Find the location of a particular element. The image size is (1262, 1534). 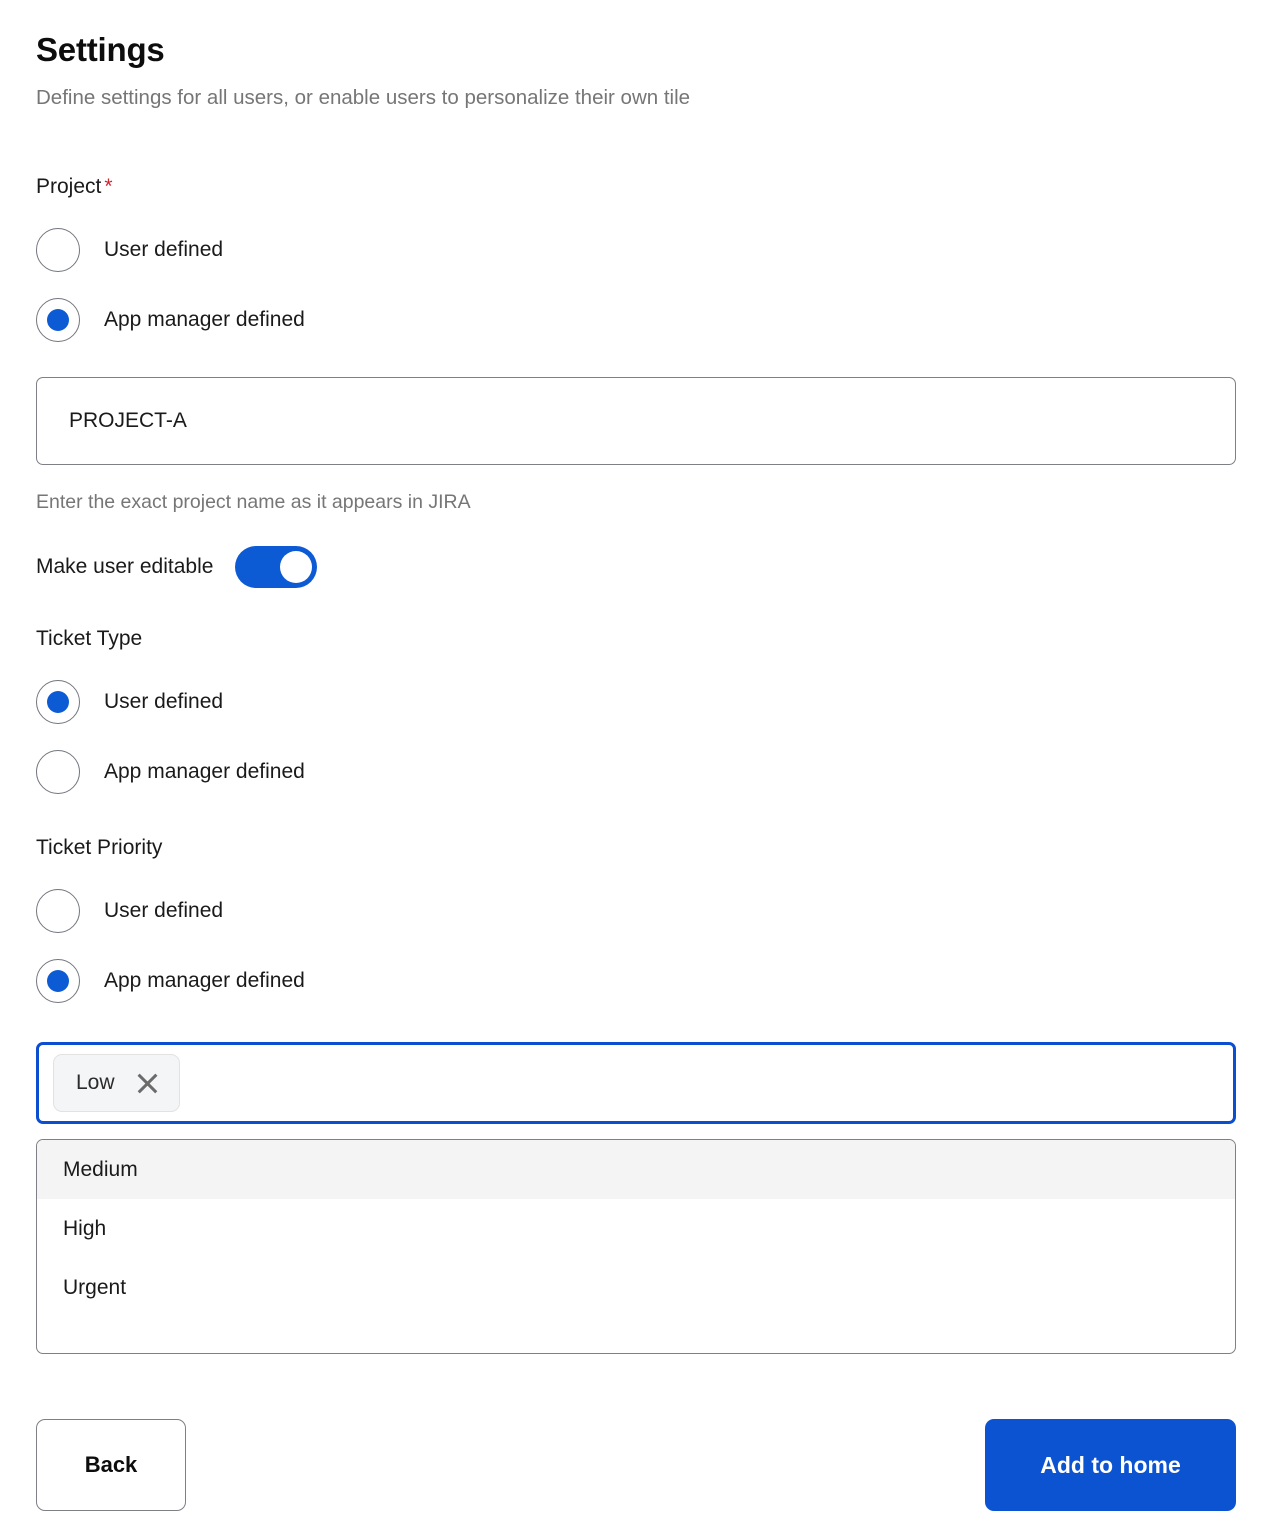

ticket-priority-radio-app-manager-defined: App manager defined is located at coordinates (170, 981).